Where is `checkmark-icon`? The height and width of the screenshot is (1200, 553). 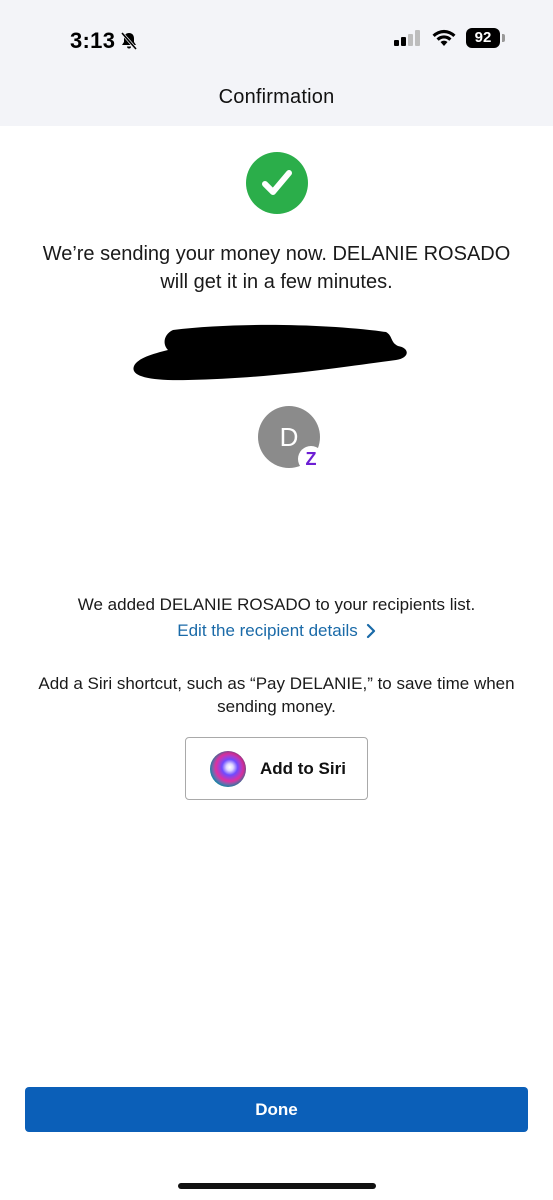
checkmark-icon is located at coordinates (277, 182).